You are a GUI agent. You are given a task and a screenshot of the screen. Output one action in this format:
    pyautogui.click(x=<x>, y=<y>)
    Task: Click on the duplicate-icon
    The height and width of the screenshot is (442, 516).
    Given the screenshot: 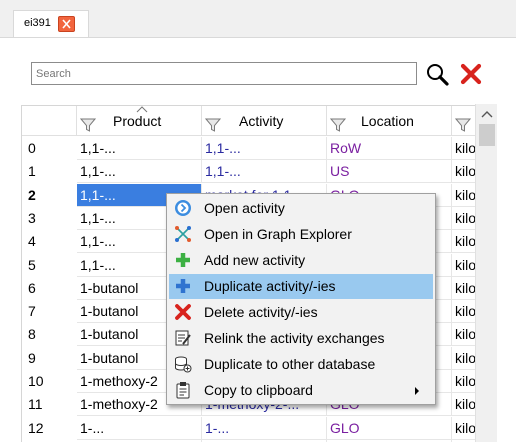 What is the action you would take?
    pyautogui.click(x=183, y=286)
    